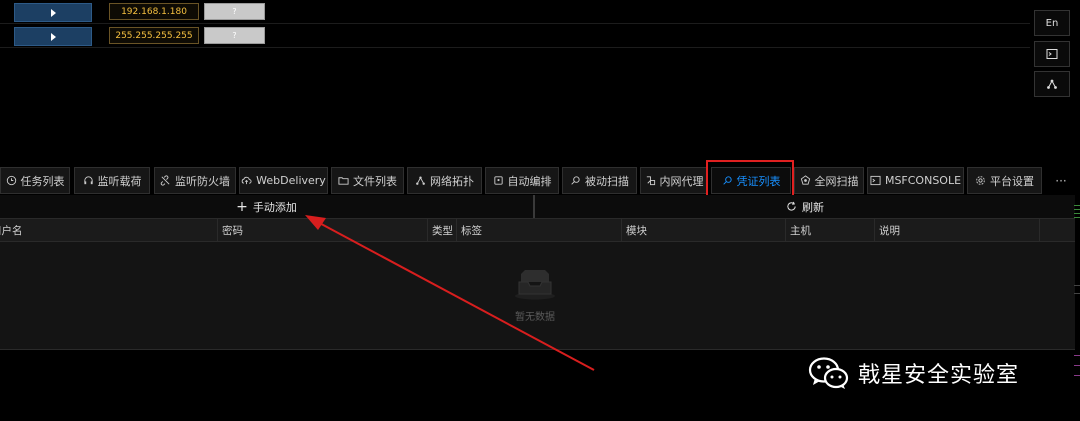 This screenshot has height=421, width=1080. I want to click on tab-listener-firewall: 监听防火墙, so click(195, 180).